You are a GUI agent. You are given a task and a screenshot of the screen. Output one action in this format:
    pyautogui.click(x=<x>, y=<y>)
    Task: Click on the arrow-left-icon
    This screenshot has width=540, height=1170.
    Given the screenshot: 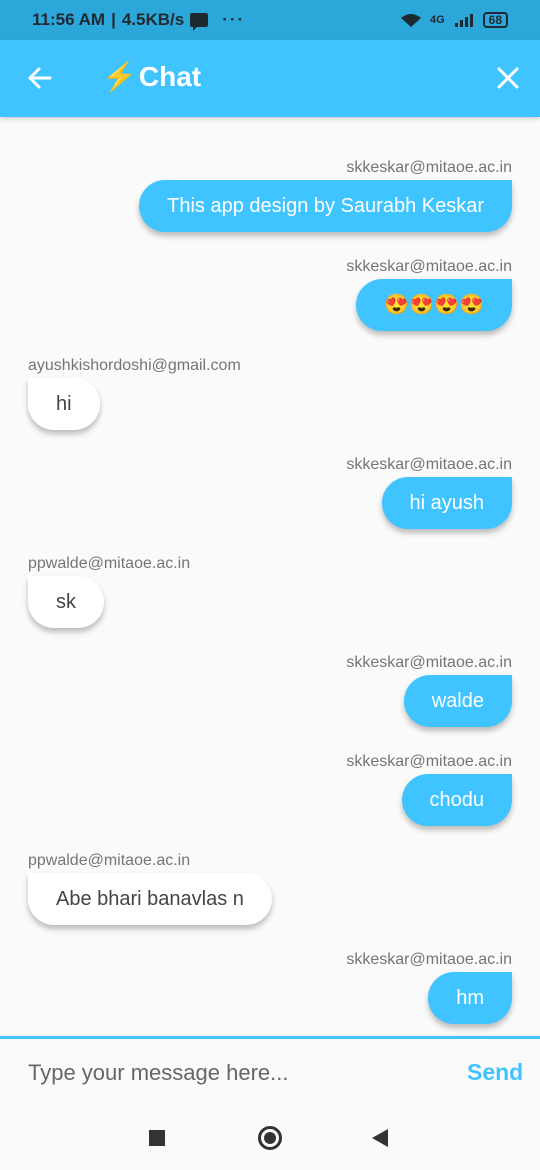 What is the action you would take?
    pyautogui.click(x=40, y=78)
    